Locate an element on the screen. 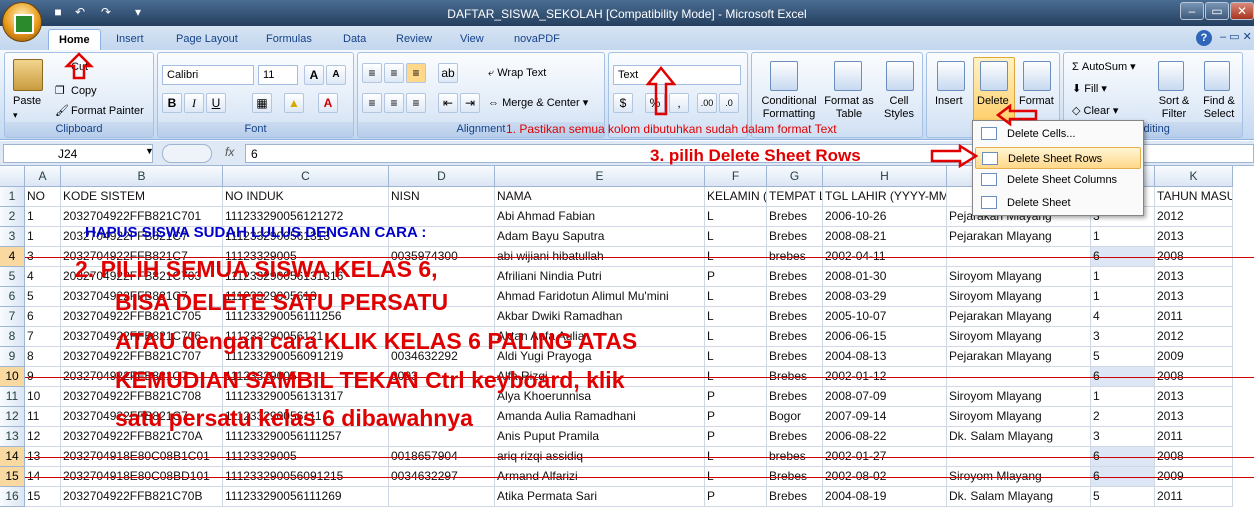 The image size is (1254, 507). tab-page-layout: Page Layout is located at coordinates (207, 39).